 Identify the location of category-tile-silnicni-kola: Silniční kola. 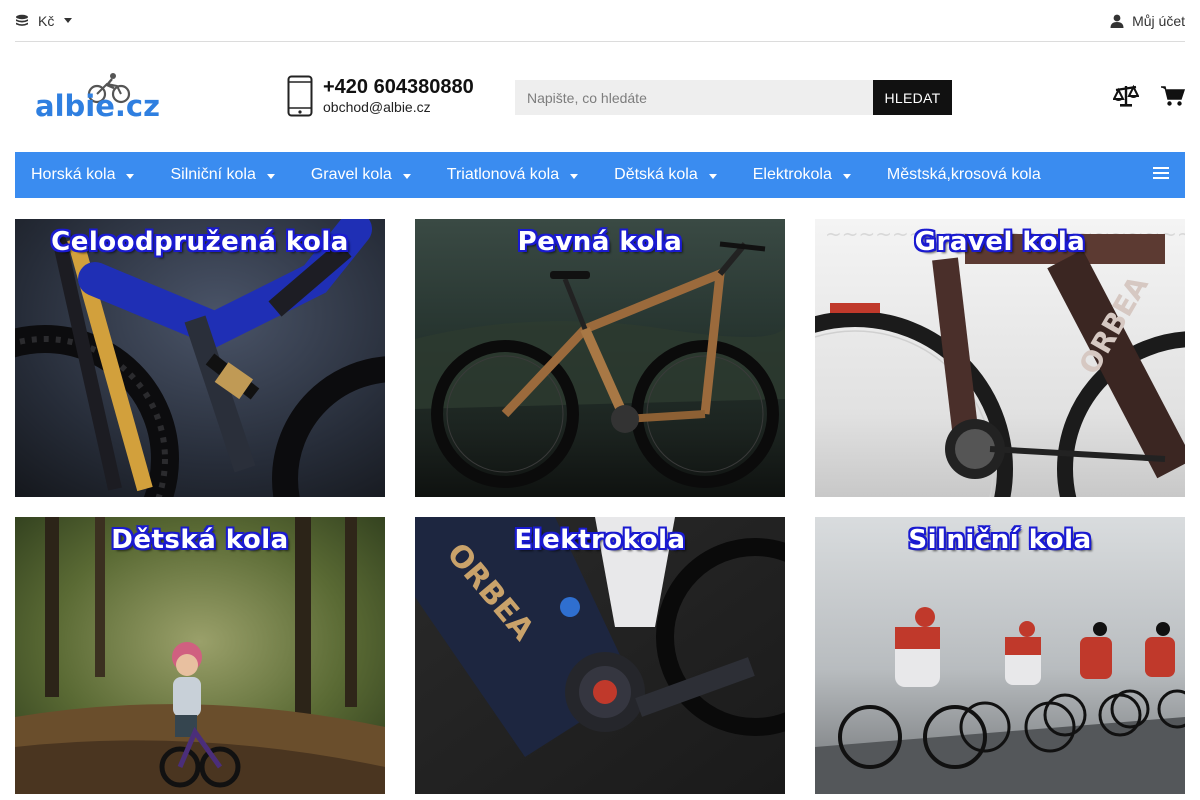
(1000, 655).